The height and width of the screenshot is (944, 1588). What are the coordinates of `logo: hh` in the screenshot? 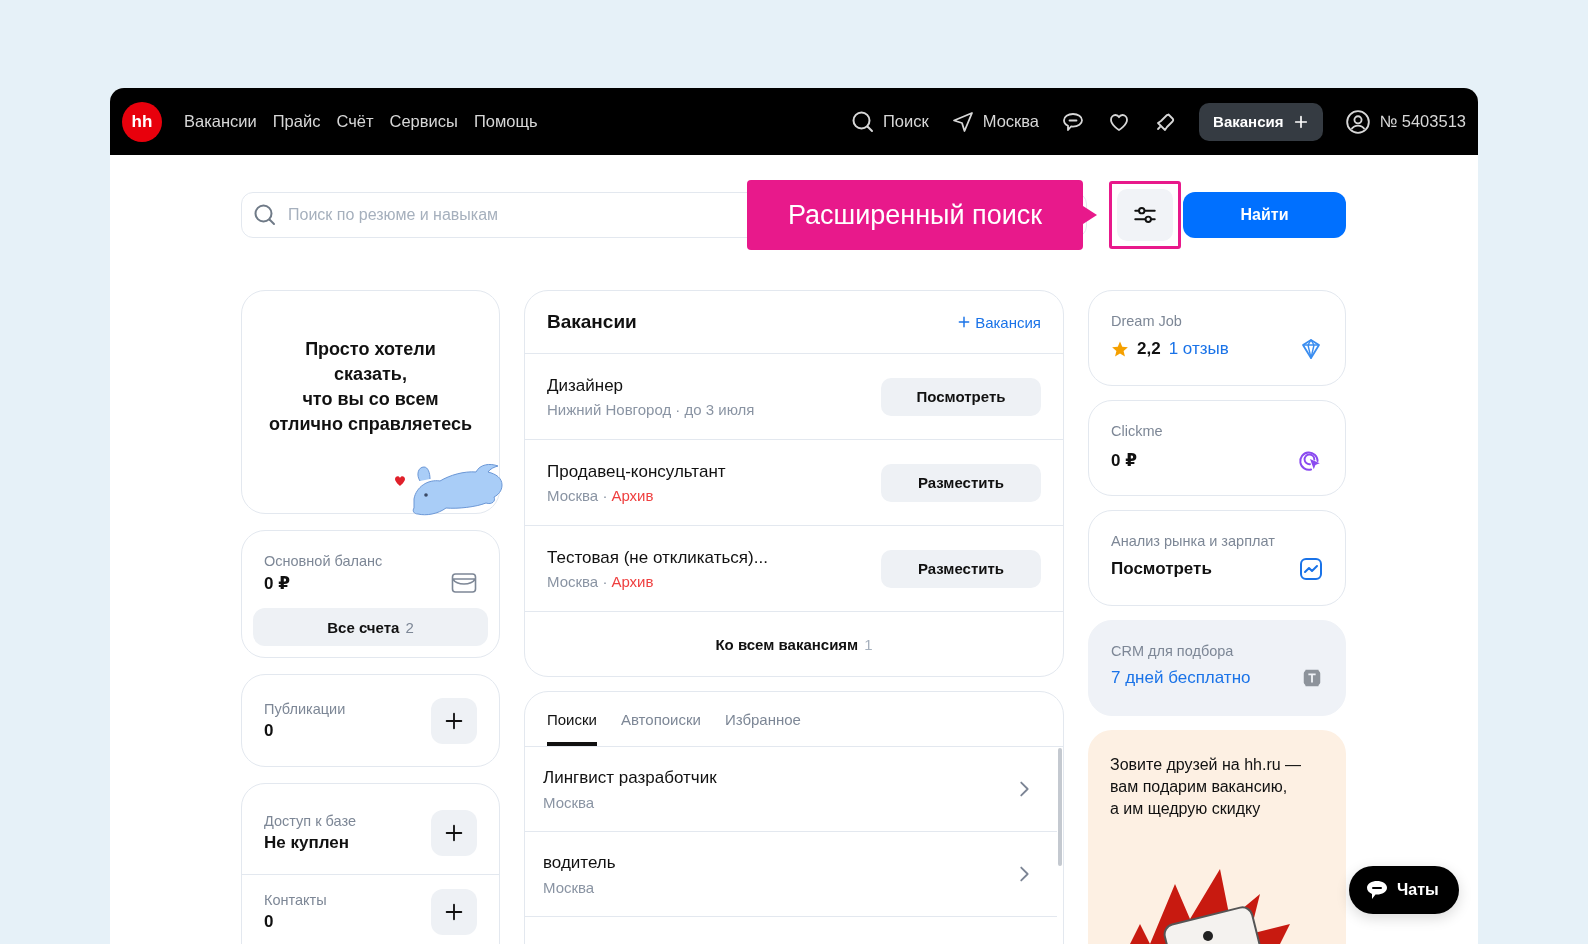 It's located at (142, 121).